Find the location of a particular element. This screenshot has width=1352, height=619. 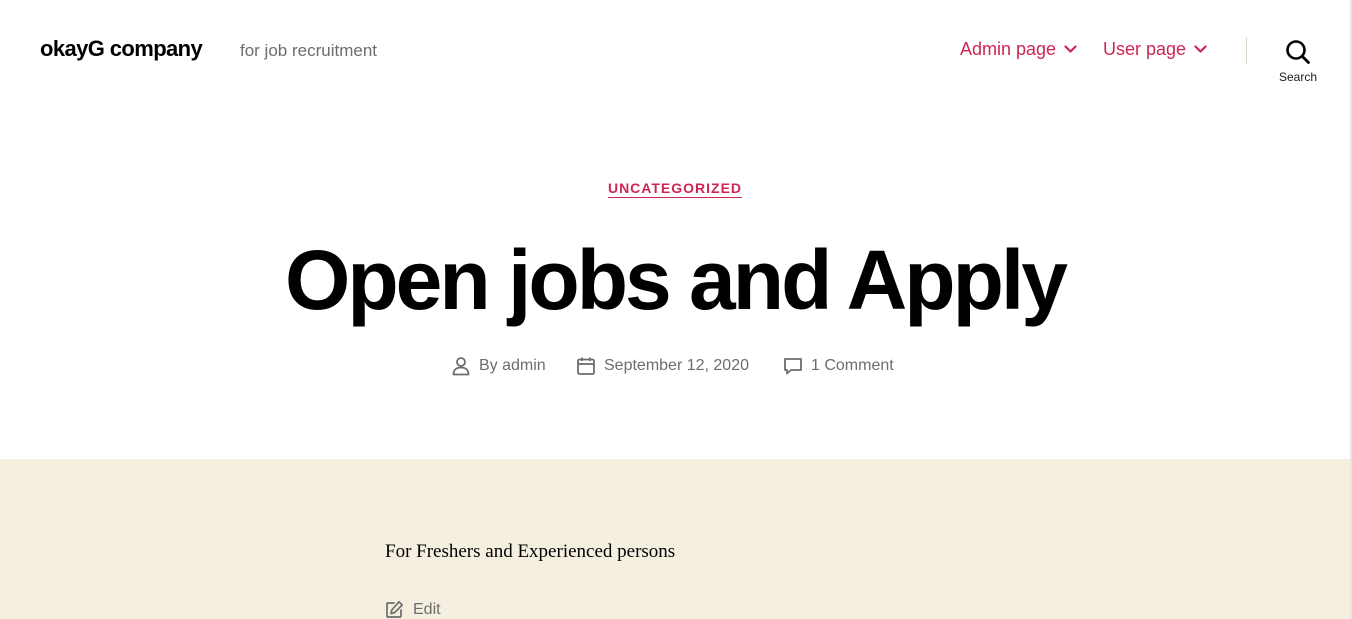

post-date: September 12, 2020 is located at coordinates (662, 366).